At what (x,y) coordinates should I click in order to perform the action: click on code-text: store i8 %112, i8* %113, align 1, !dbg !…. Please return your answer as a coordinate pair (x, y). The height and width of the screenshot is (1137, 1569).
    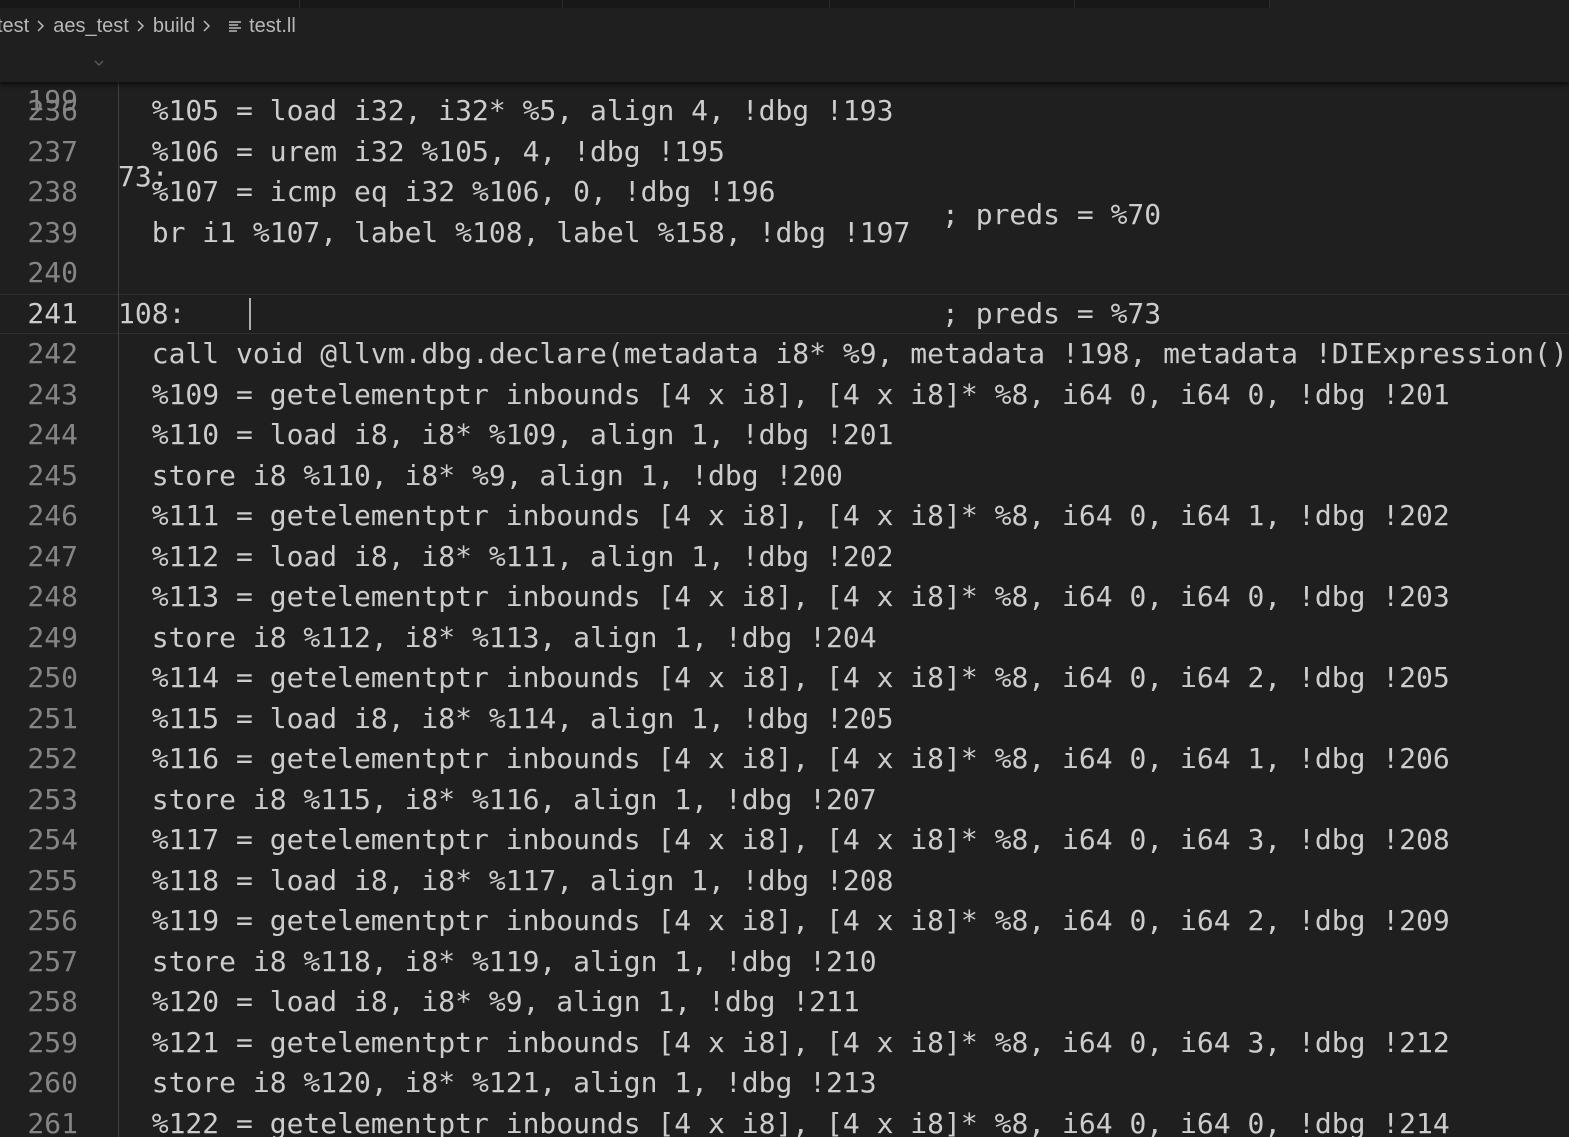
    Looking at the image, I should click on (497, 637).